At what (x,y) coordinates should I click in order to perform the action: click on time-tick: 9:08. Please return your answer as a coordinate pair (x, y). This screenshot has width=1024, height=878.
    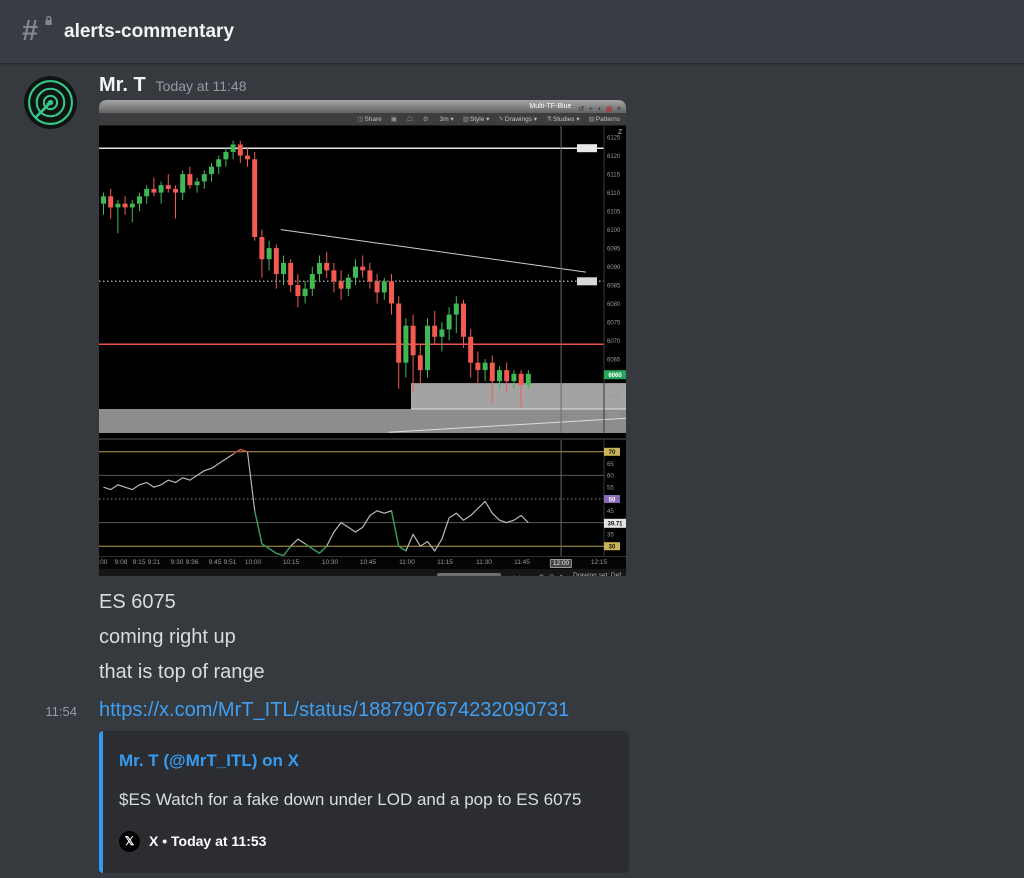
    Looking at the image, I should click on (121, 562).